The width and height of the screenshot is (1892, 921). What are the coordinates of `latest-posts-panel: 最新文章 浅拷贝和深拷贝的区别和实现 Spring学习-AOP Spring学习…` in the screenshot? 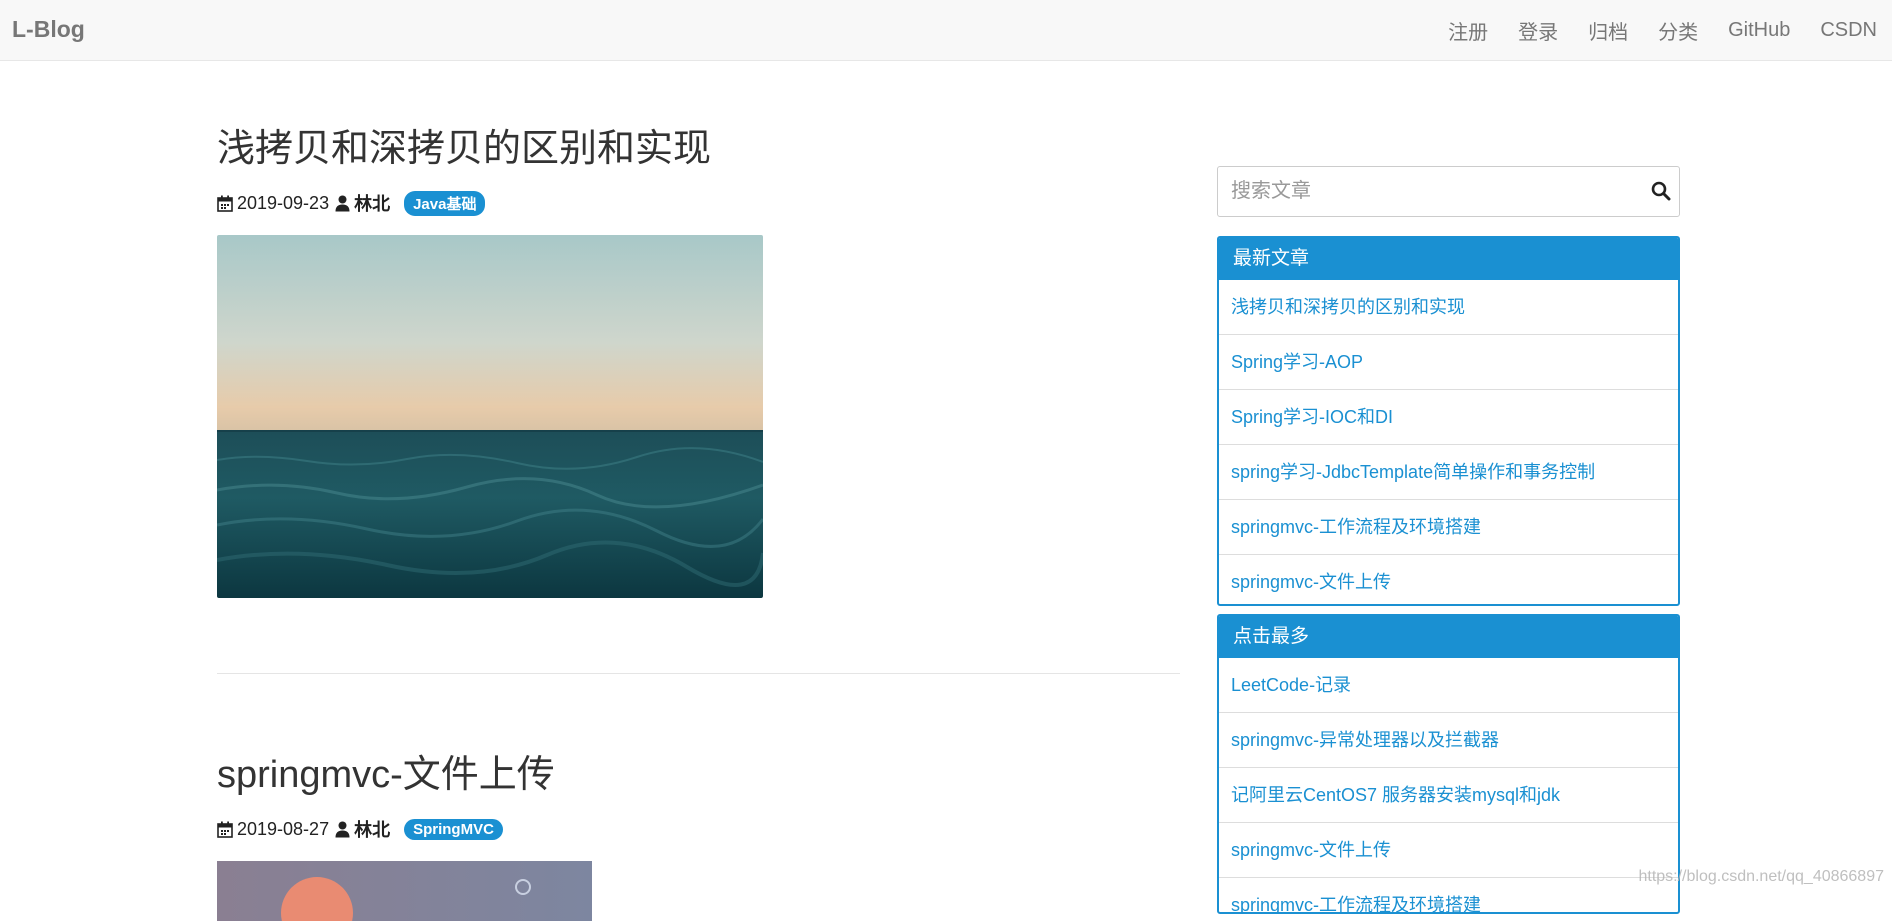 It's located at (1448, 421).